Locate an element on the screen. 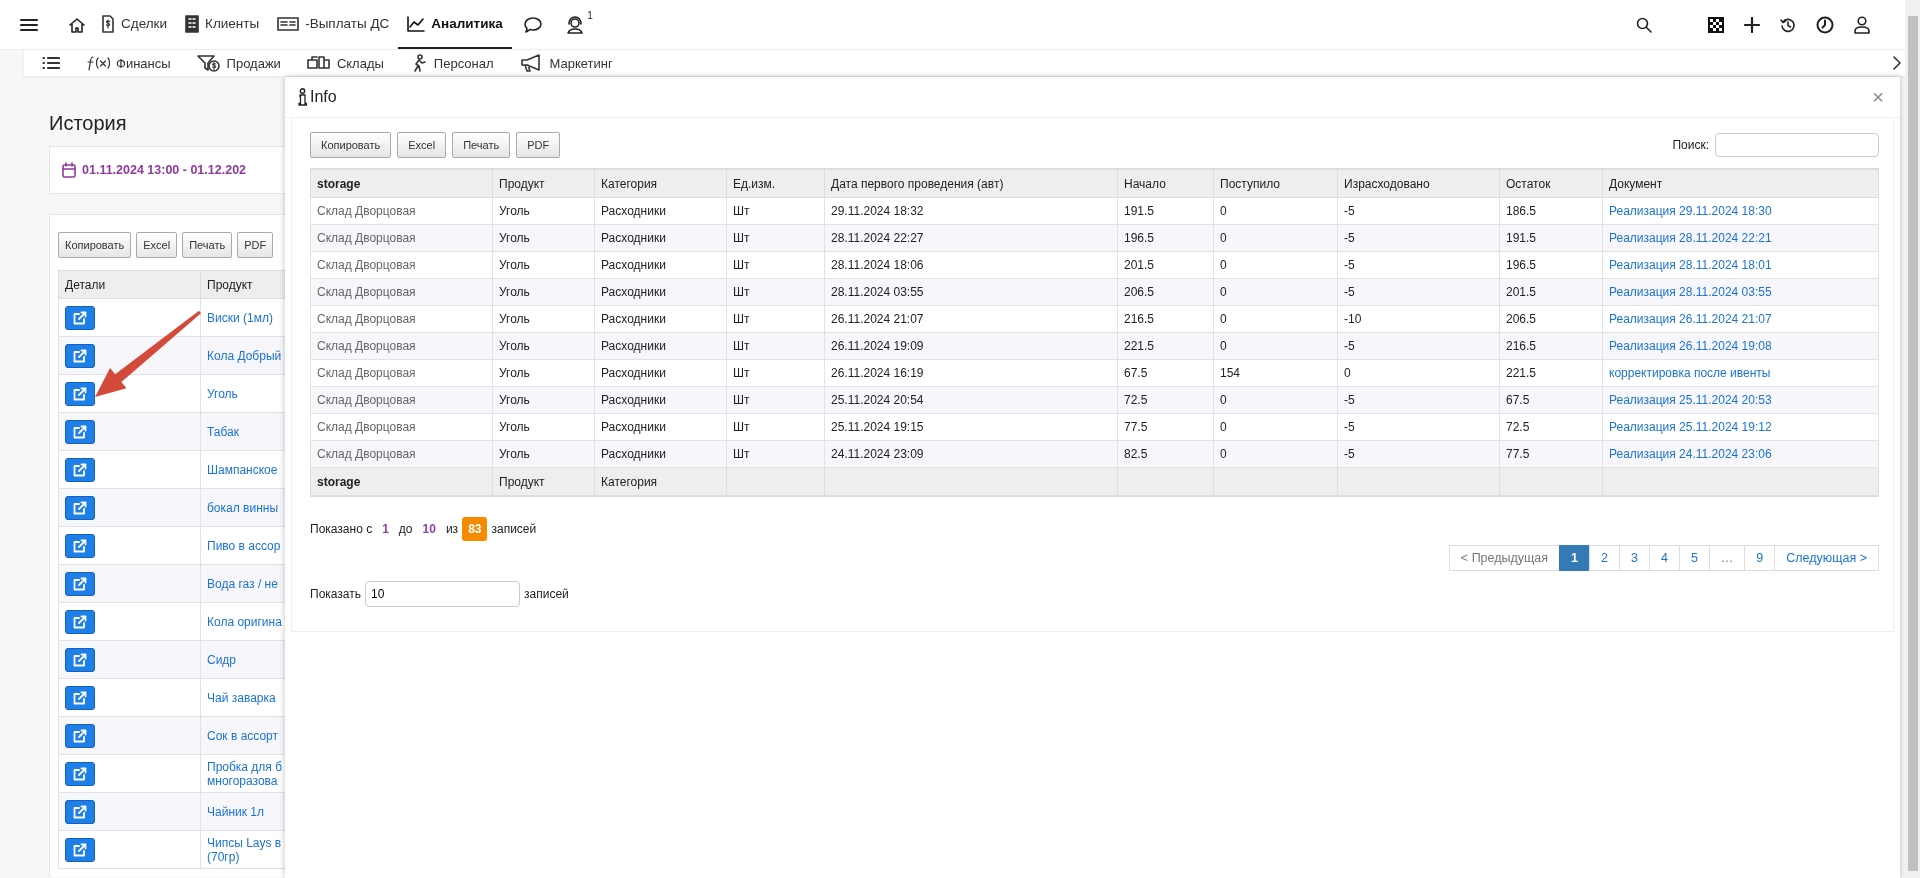 The height and width of the screenshot is (878, 1920). product-link: Сидр is located at coordinates (222, 659).